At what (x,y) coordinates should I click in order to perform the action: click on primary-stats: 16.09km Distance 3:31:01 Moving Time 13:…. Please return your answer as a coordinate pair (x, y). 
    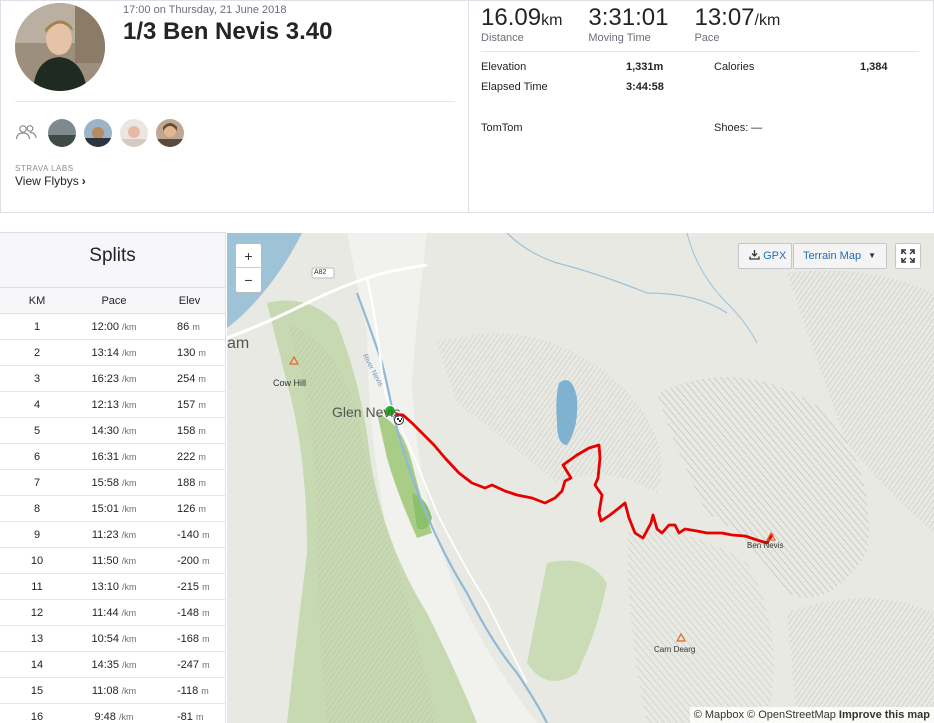
    Looking at the image, I should click on (643, 24).